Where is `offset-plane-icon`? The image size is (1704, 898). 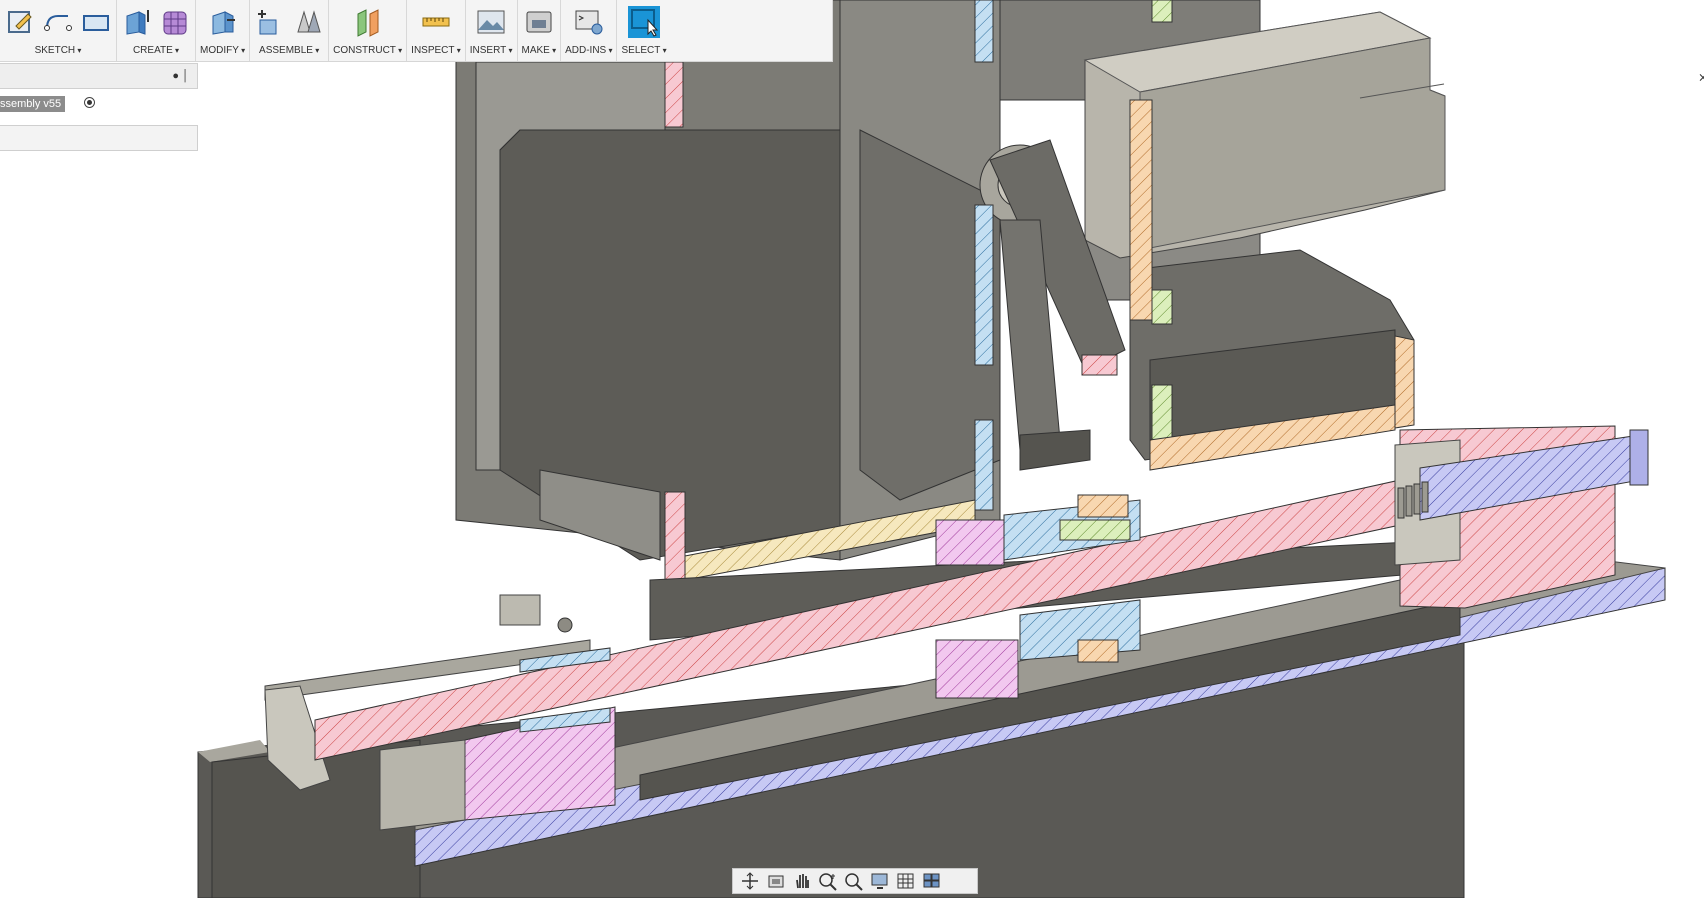 offset-plane-icon is located at coordinates (368, 22).